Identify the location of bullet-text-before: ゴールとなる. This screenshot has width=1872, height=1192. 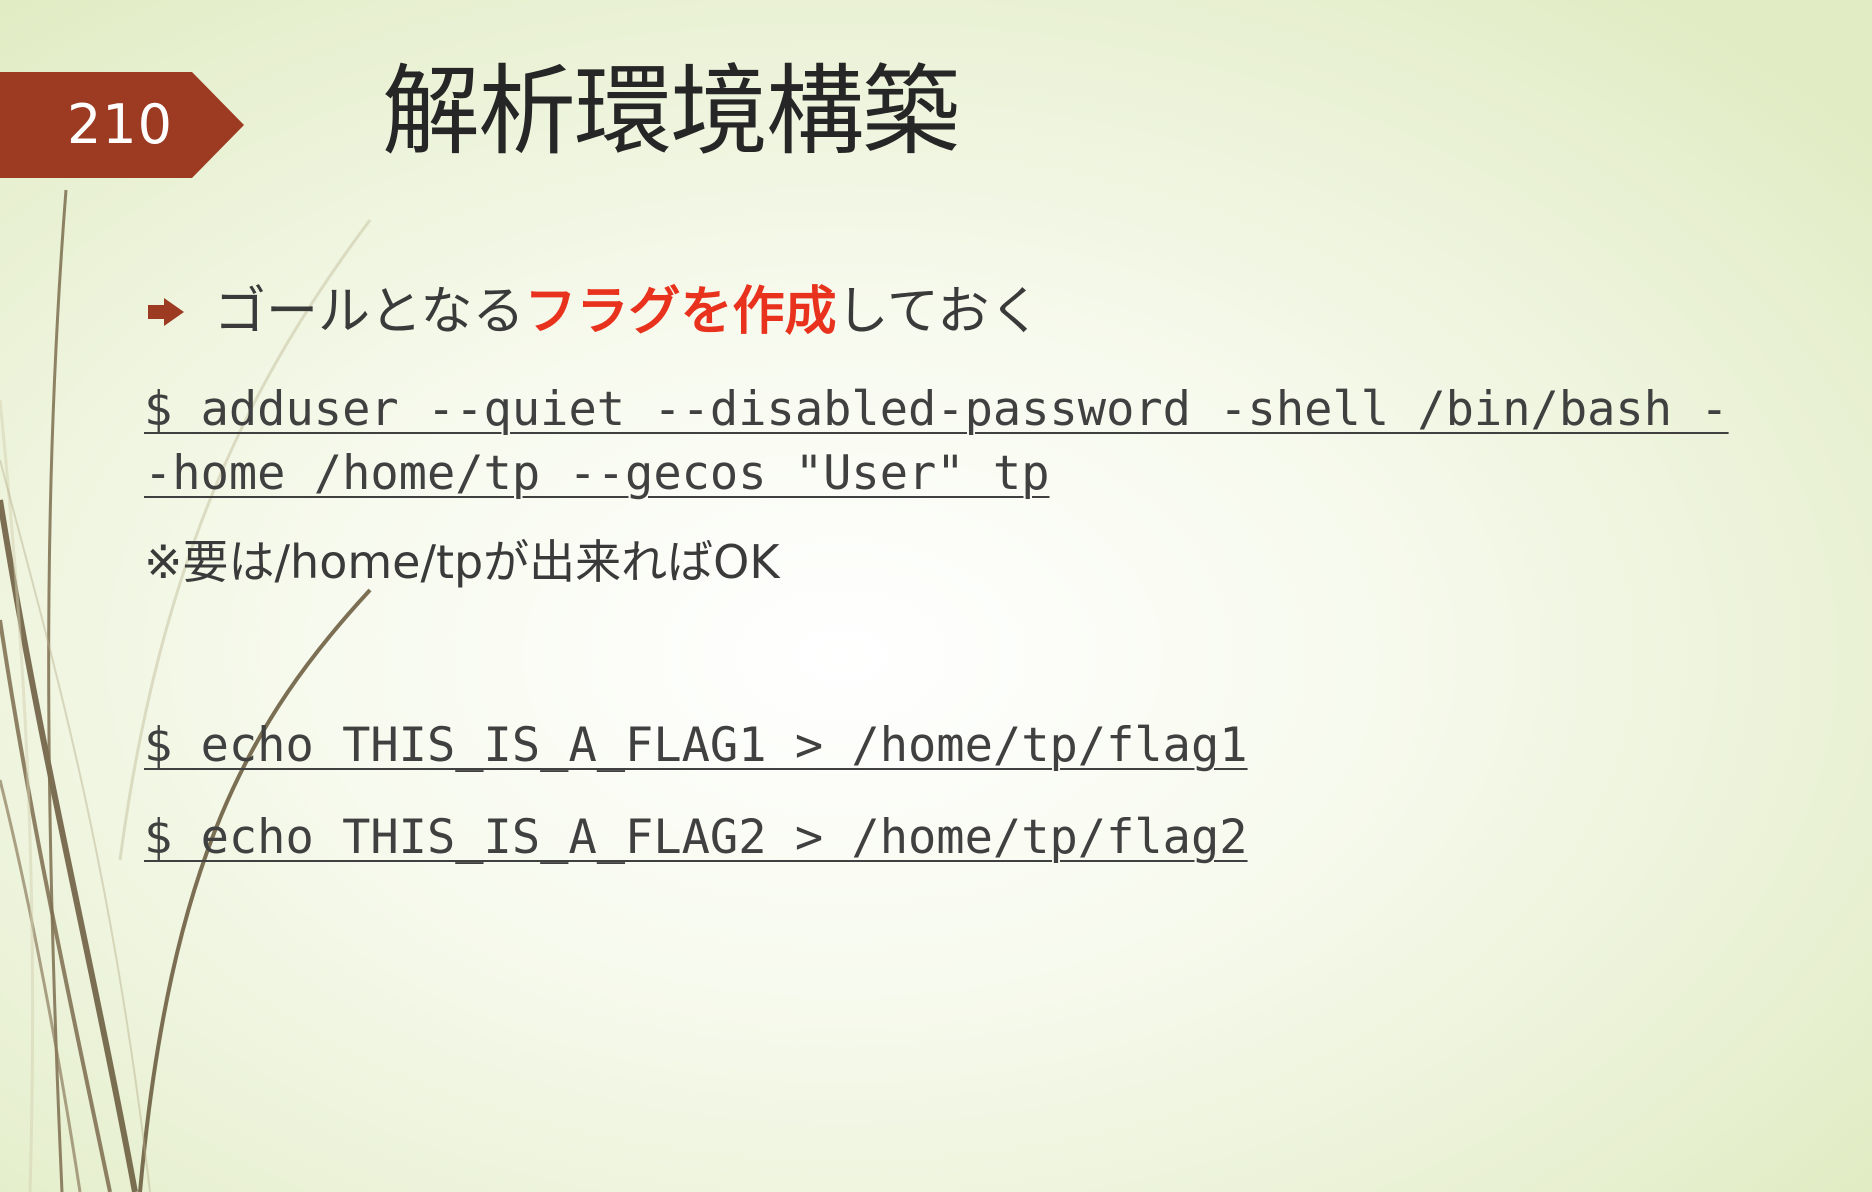
(369, 312).